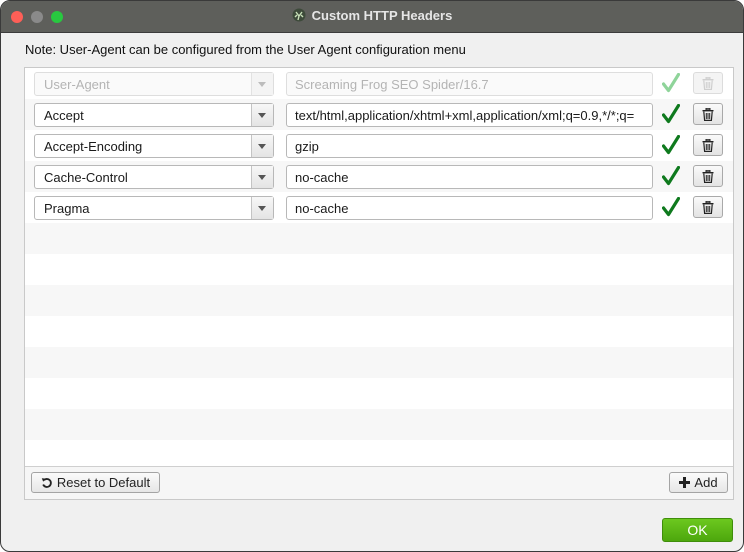 The width and height of the screenshot is (744, 552). Describe the element at coordinates (154, 208) in the screenshot. I see `header-name-dropdown: Pragma` at that location.